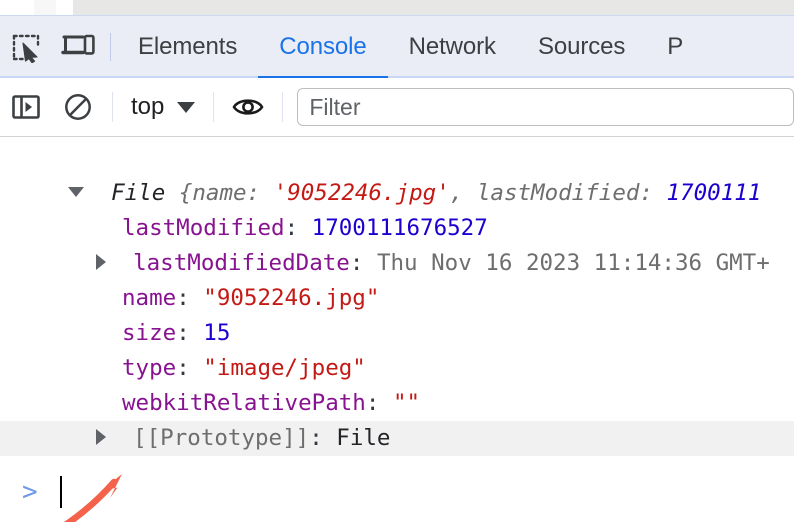  What do you see at coordinates (323, 438) in the screenshot?
I see `token-prop-prototype-1: :` at bounding box center [323, 438].